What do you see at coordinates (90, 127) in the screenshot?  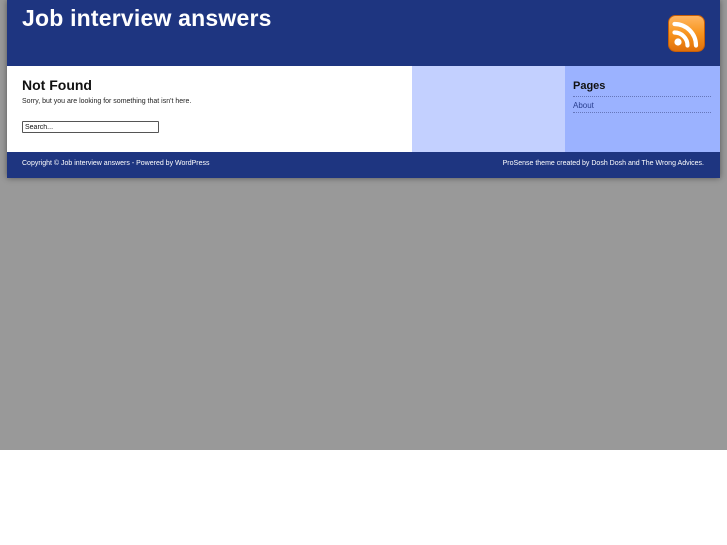 I see `search-input` at bounding box center [90, 127].